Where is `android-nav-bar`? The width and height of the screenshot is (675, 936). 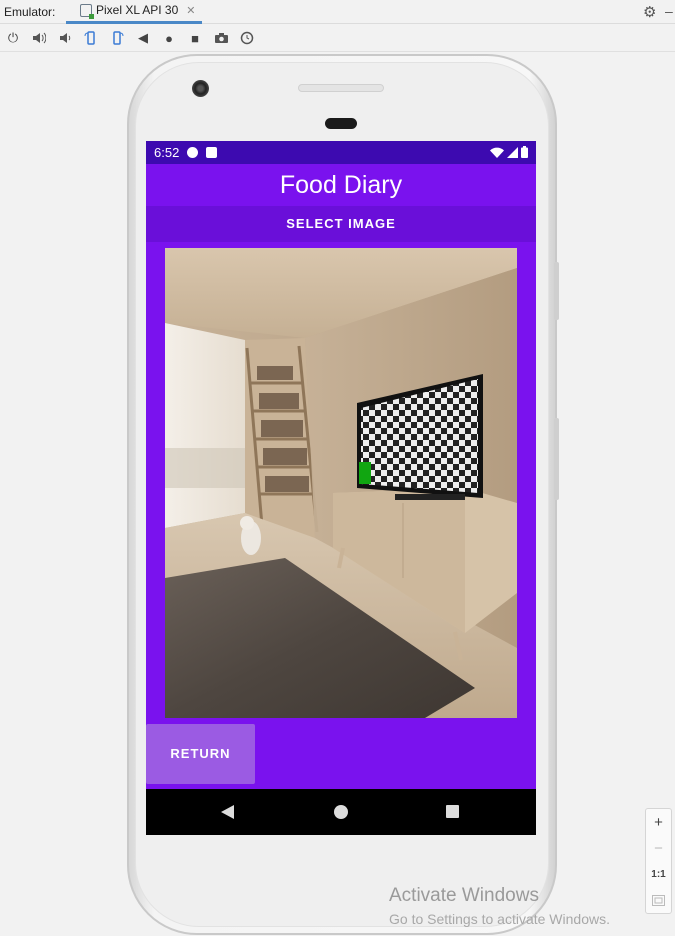
android-nav-bar is located at coordinates (341, 812).